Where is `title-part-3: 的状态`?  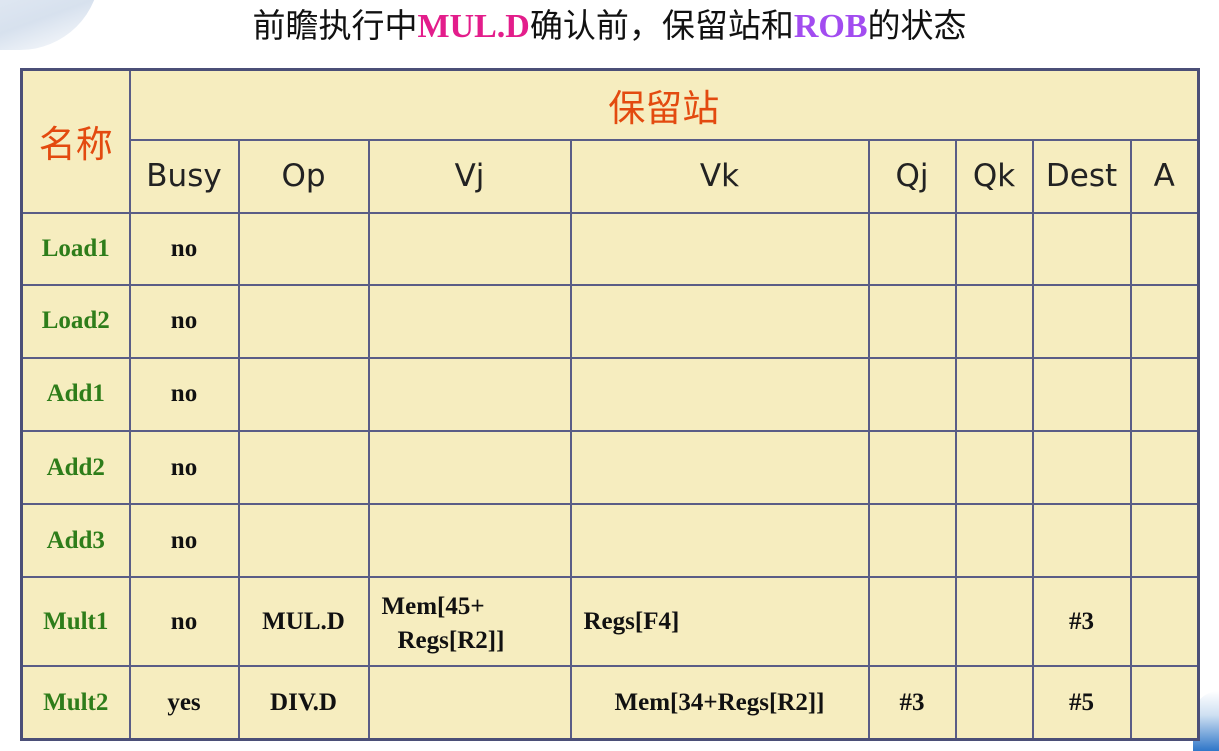 title-part-3: 的状态 is located at coordinates (917, 25).